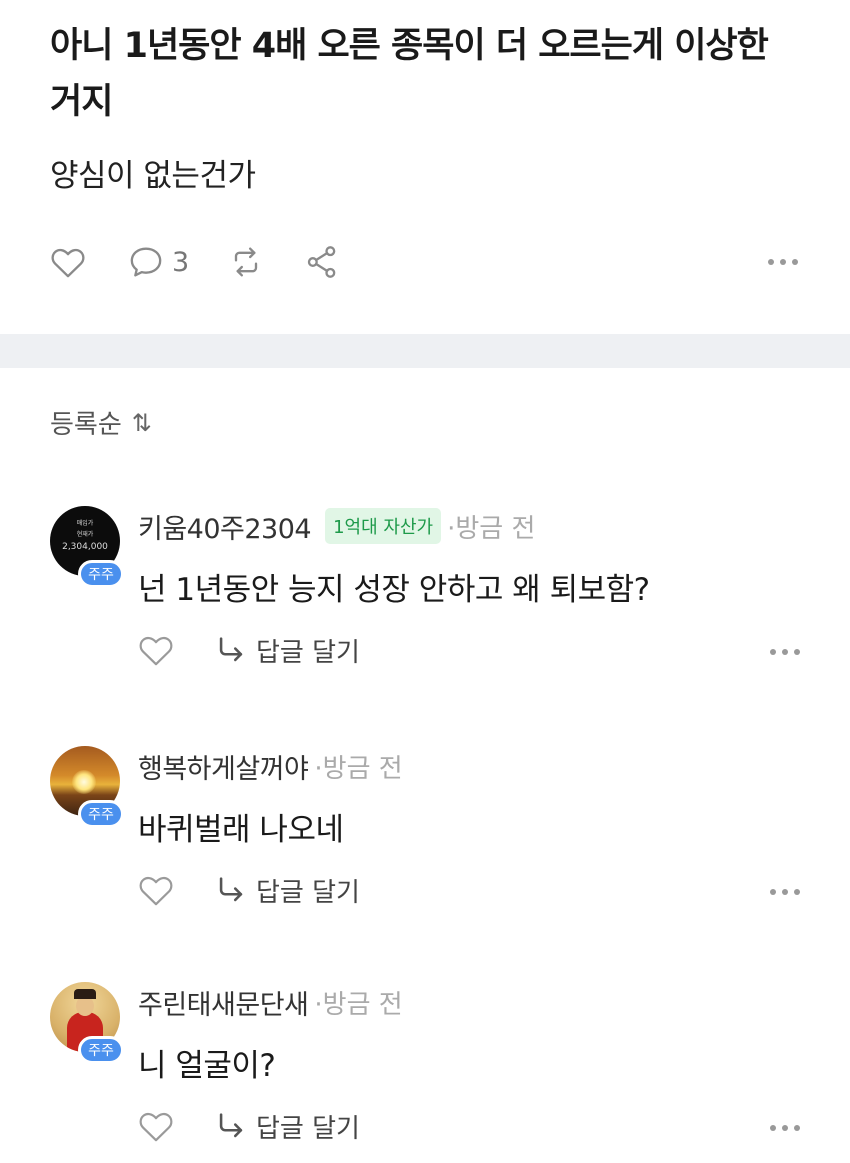  Describe the element at coordinates (85, 994) in the screenshot. I see `hat-shape` at that location.